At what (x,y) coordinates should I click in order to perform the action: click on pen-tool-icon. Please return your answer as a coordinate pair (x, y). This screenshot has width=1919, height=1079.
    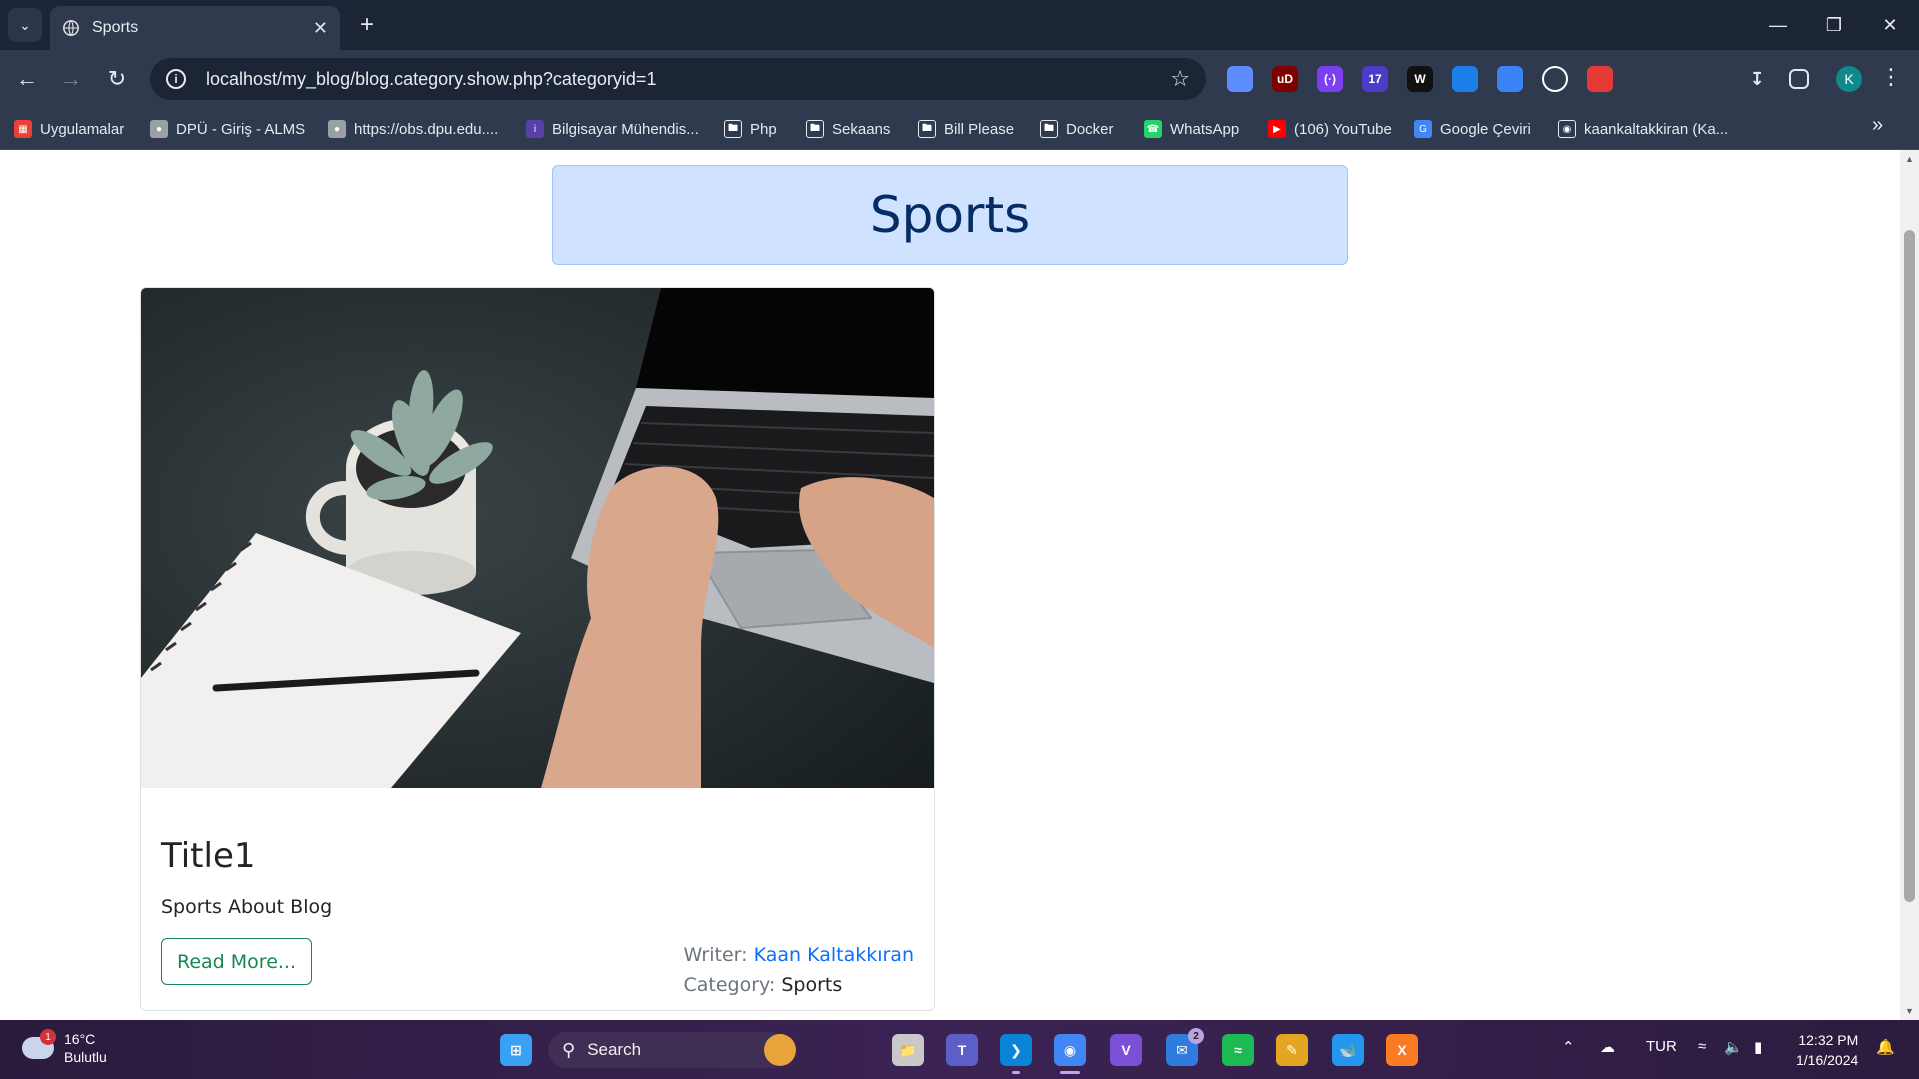
    Looking at the image, I should click on (1240, 79).